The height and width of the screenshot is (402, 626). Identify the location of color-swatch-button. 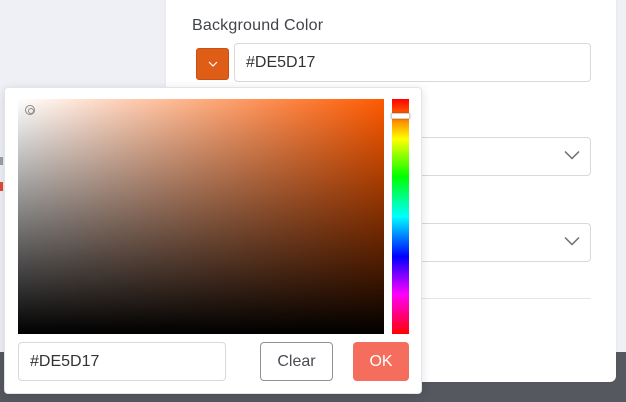
(212, 64).